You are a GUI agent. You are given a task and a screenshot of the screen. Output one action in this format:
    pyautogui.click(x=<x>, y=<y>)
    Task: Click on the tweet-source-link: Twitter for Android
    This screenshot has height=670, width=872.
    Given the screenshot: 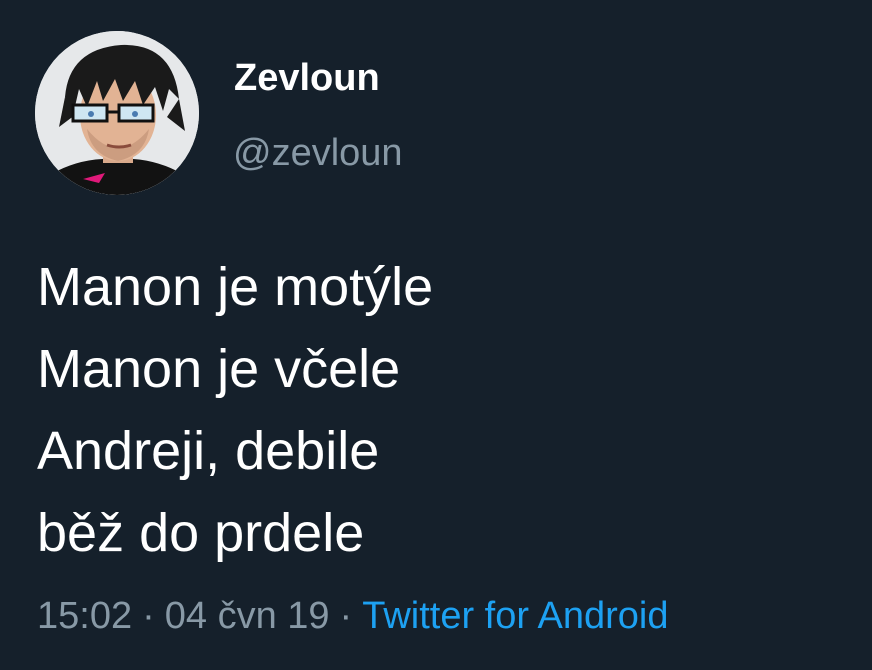 What is the action you would take?
    pyautogui.click(x=515, y=616)
    